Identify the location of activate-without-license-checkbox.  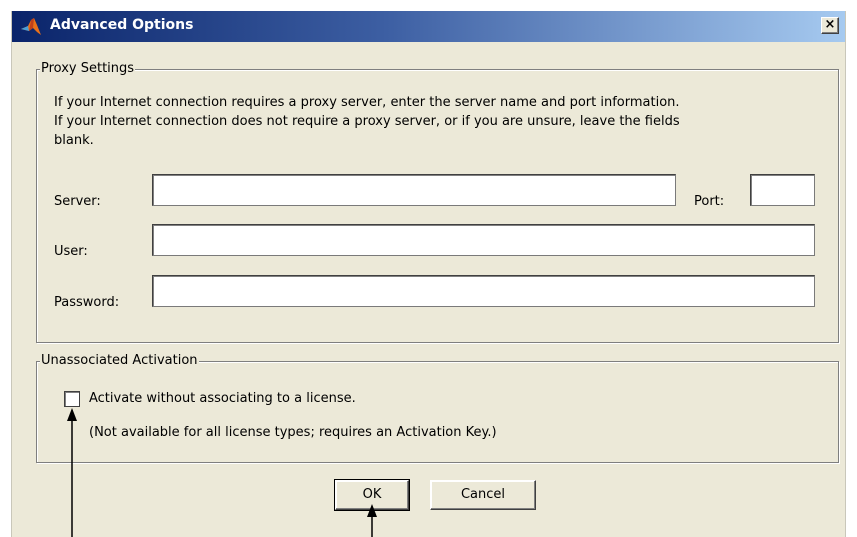
(72, 399).